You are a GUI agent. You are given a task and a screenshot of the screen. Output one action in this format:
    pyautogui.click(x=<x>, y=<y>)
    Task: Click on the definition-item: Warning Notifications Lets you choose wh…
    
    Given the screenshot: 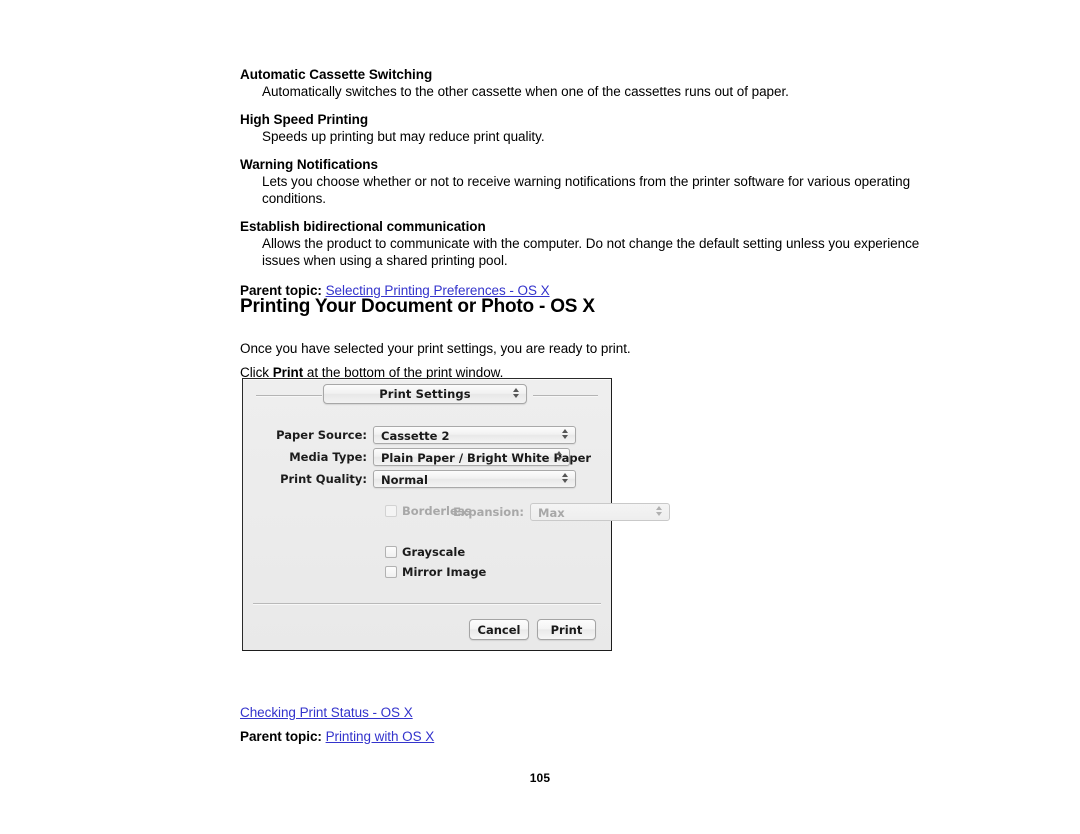 What is the action you would take?
    pyautogui.click(x=585, y=181)
    